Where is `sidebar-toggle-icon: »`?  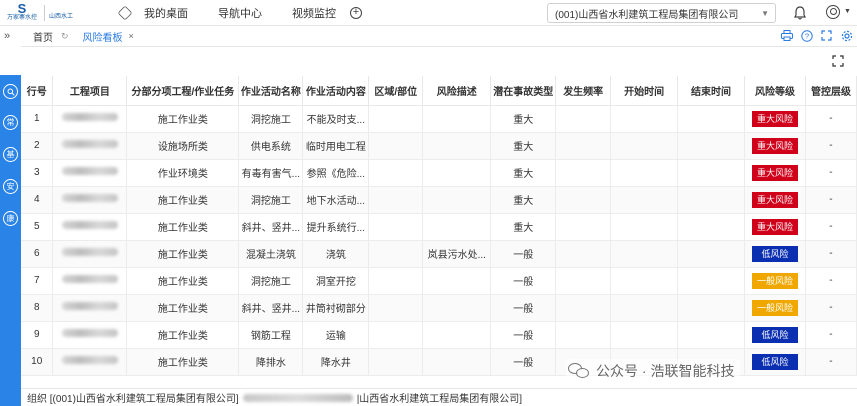 sidebar-toggle-icon: » is located at coordinates (7, 36).